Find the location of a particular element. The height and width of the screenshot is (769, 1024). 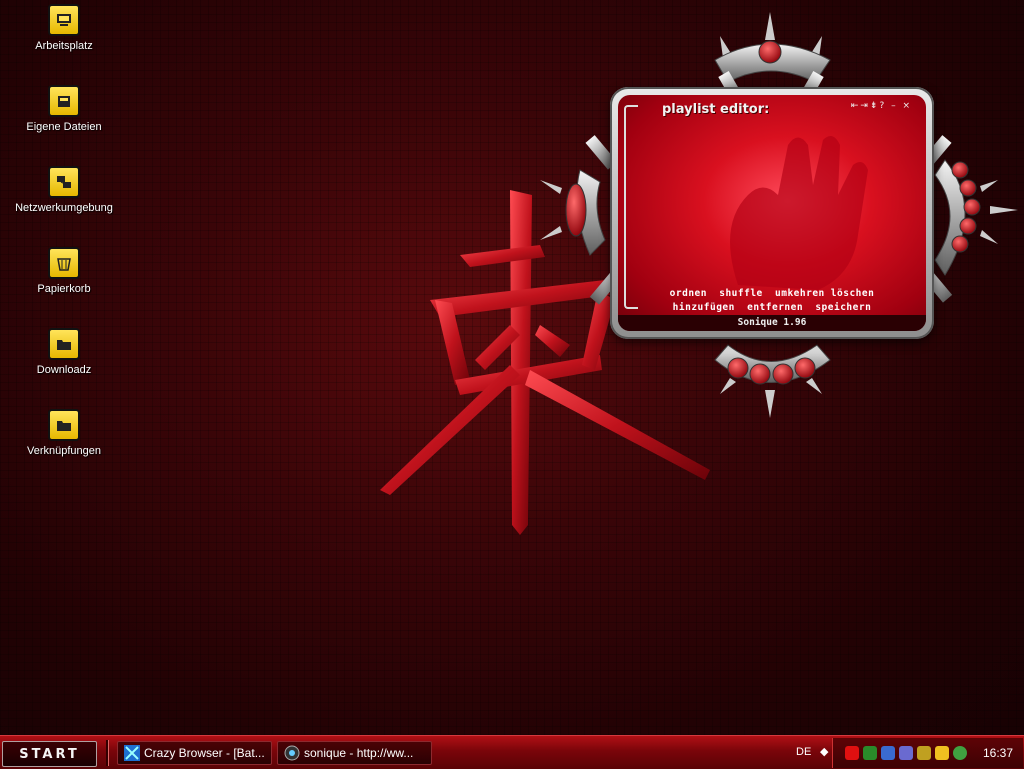

start-button: START is located at coordinates (49, 754).